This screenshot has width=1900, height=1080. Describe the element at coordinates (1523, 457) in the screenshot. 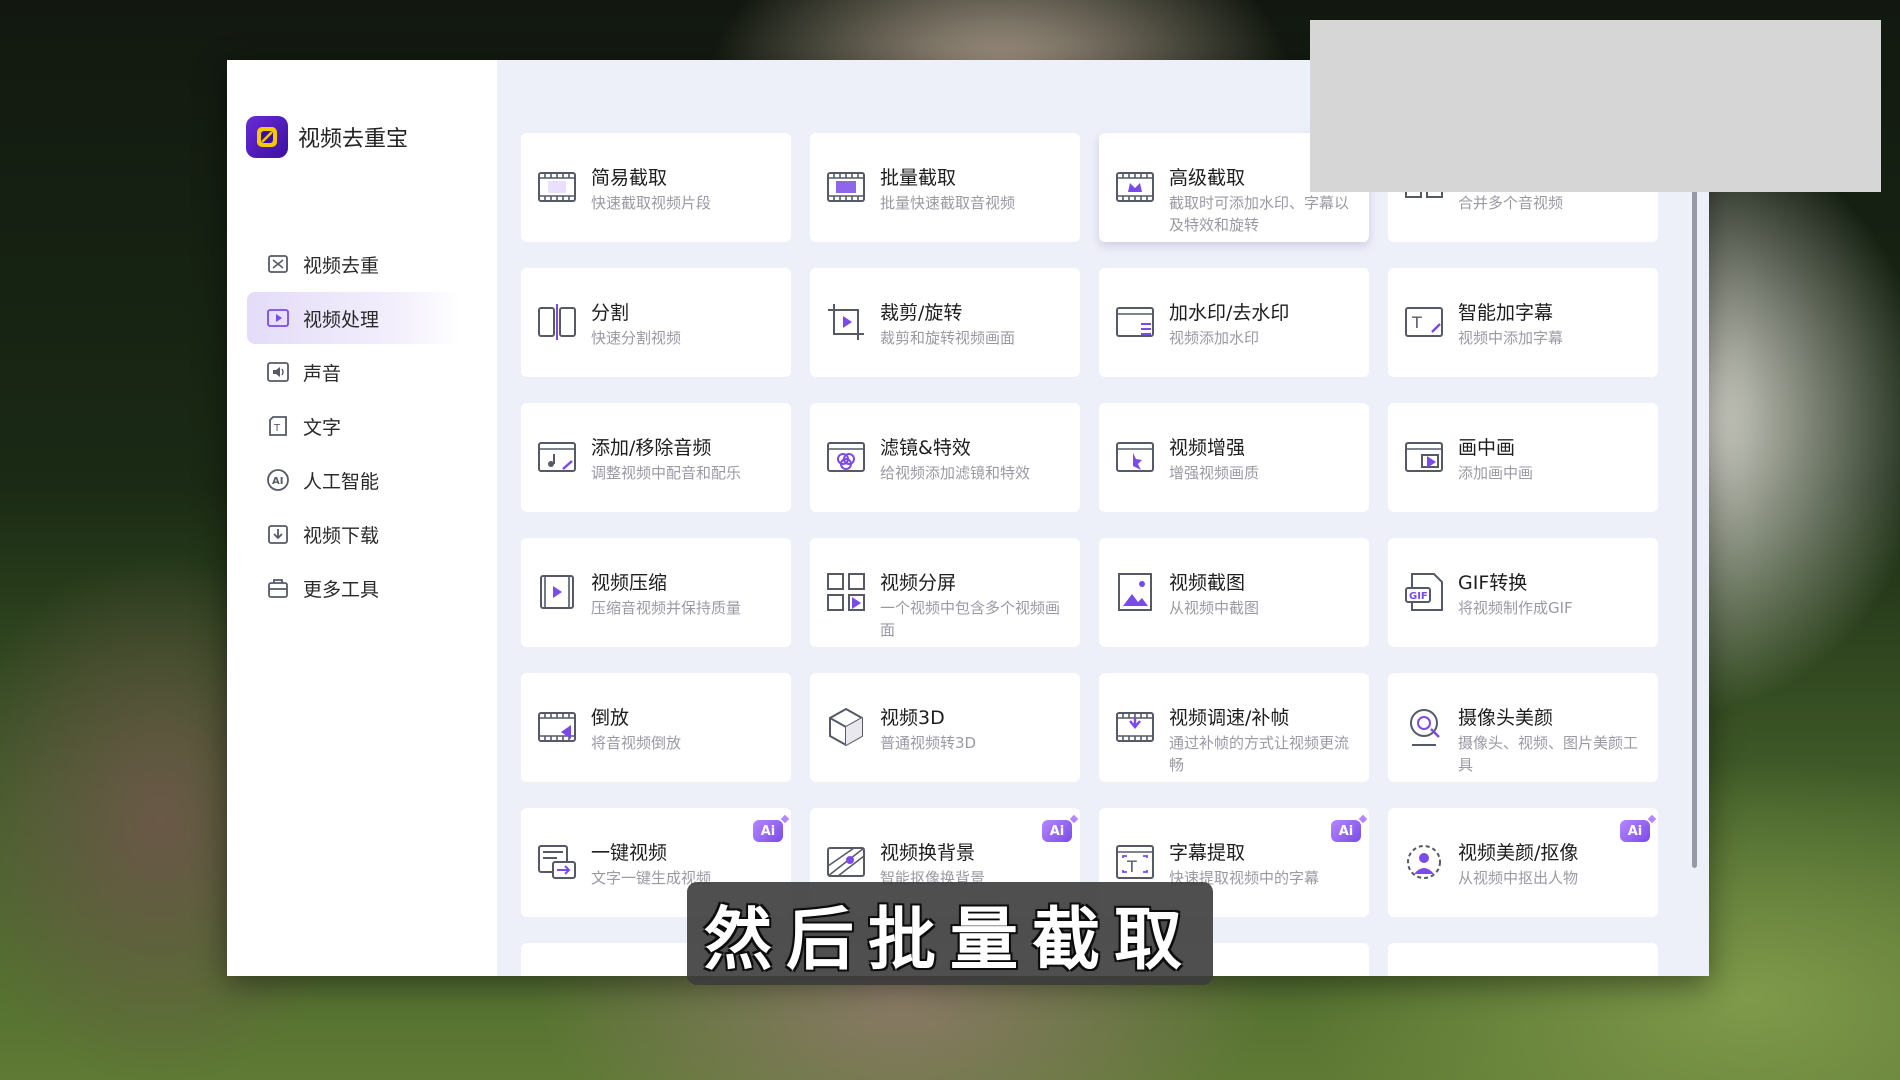

I see `tool-card: 画中画 添加画中画` at that location.